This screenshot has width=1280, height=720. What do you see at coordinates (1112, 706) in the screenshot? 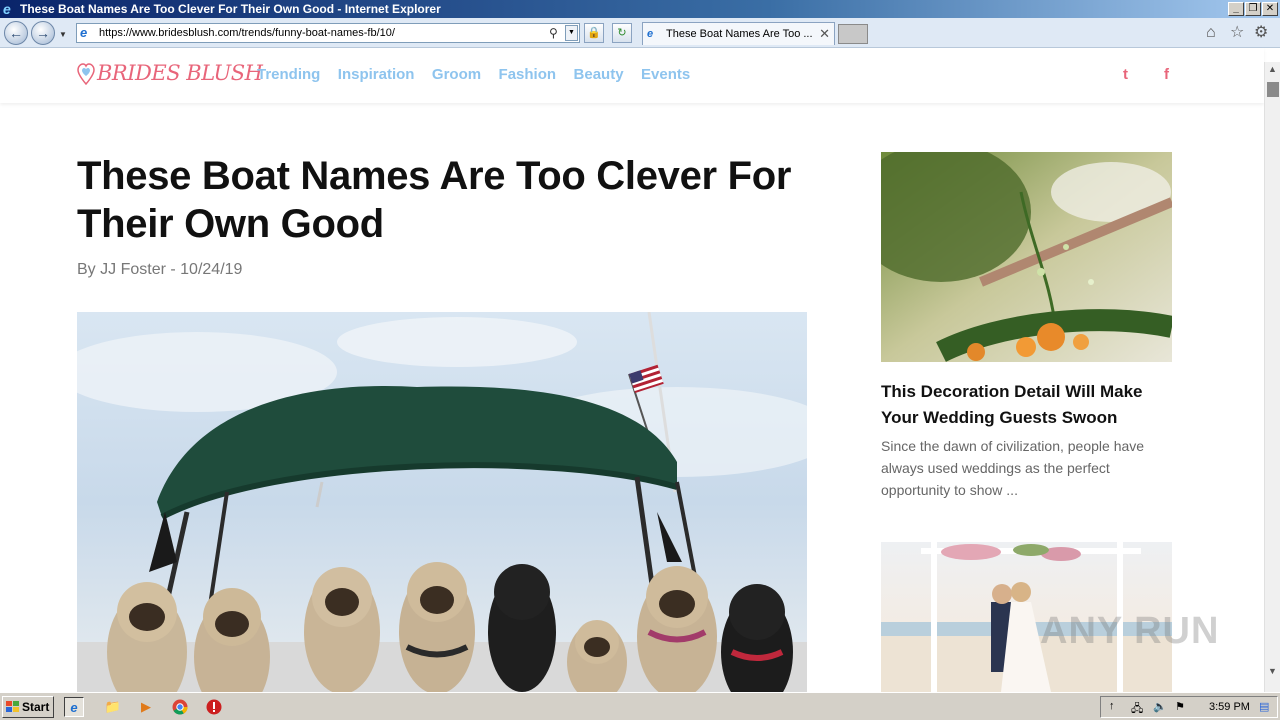
I see `tray-expand-icon: ↑` at bounding box center [1112, 706].